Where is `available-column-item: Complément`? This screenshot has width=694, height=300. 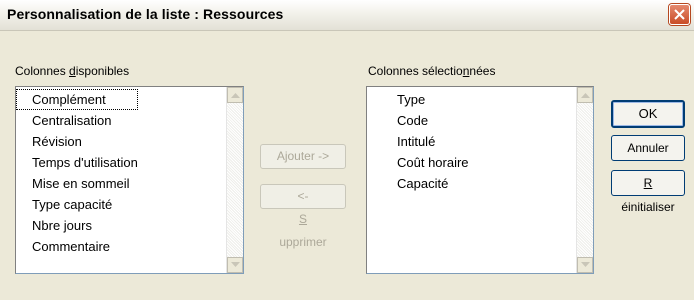 available-column-item: Complément is located at coordinates (77, 99).